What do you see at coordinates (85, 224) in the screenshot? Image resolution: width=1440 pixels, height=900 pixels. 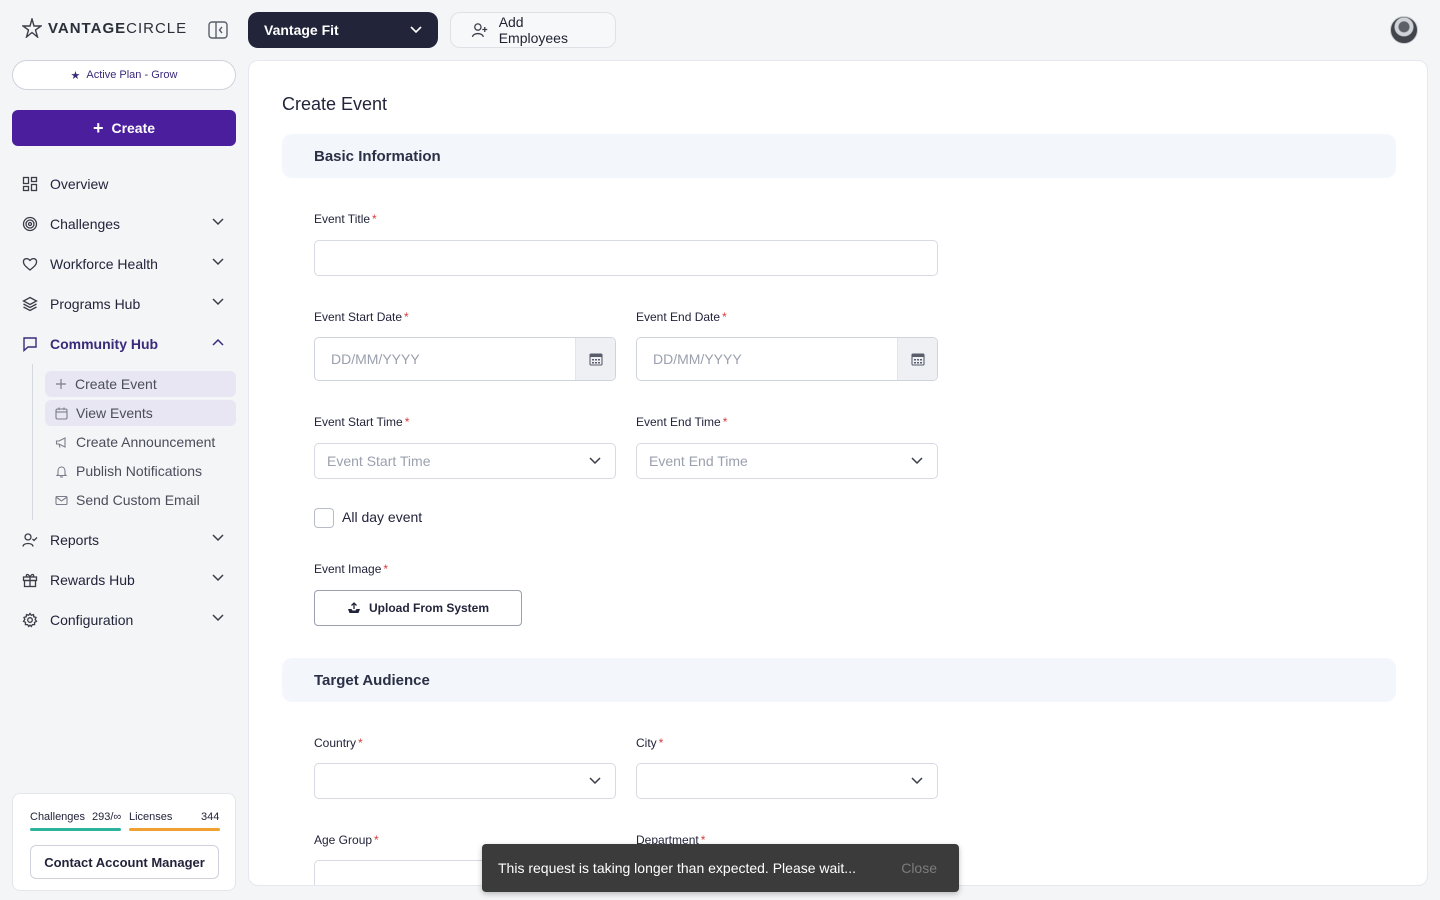 I see `sidebar-item-label: Challenges` at bounding box center [85, 224].